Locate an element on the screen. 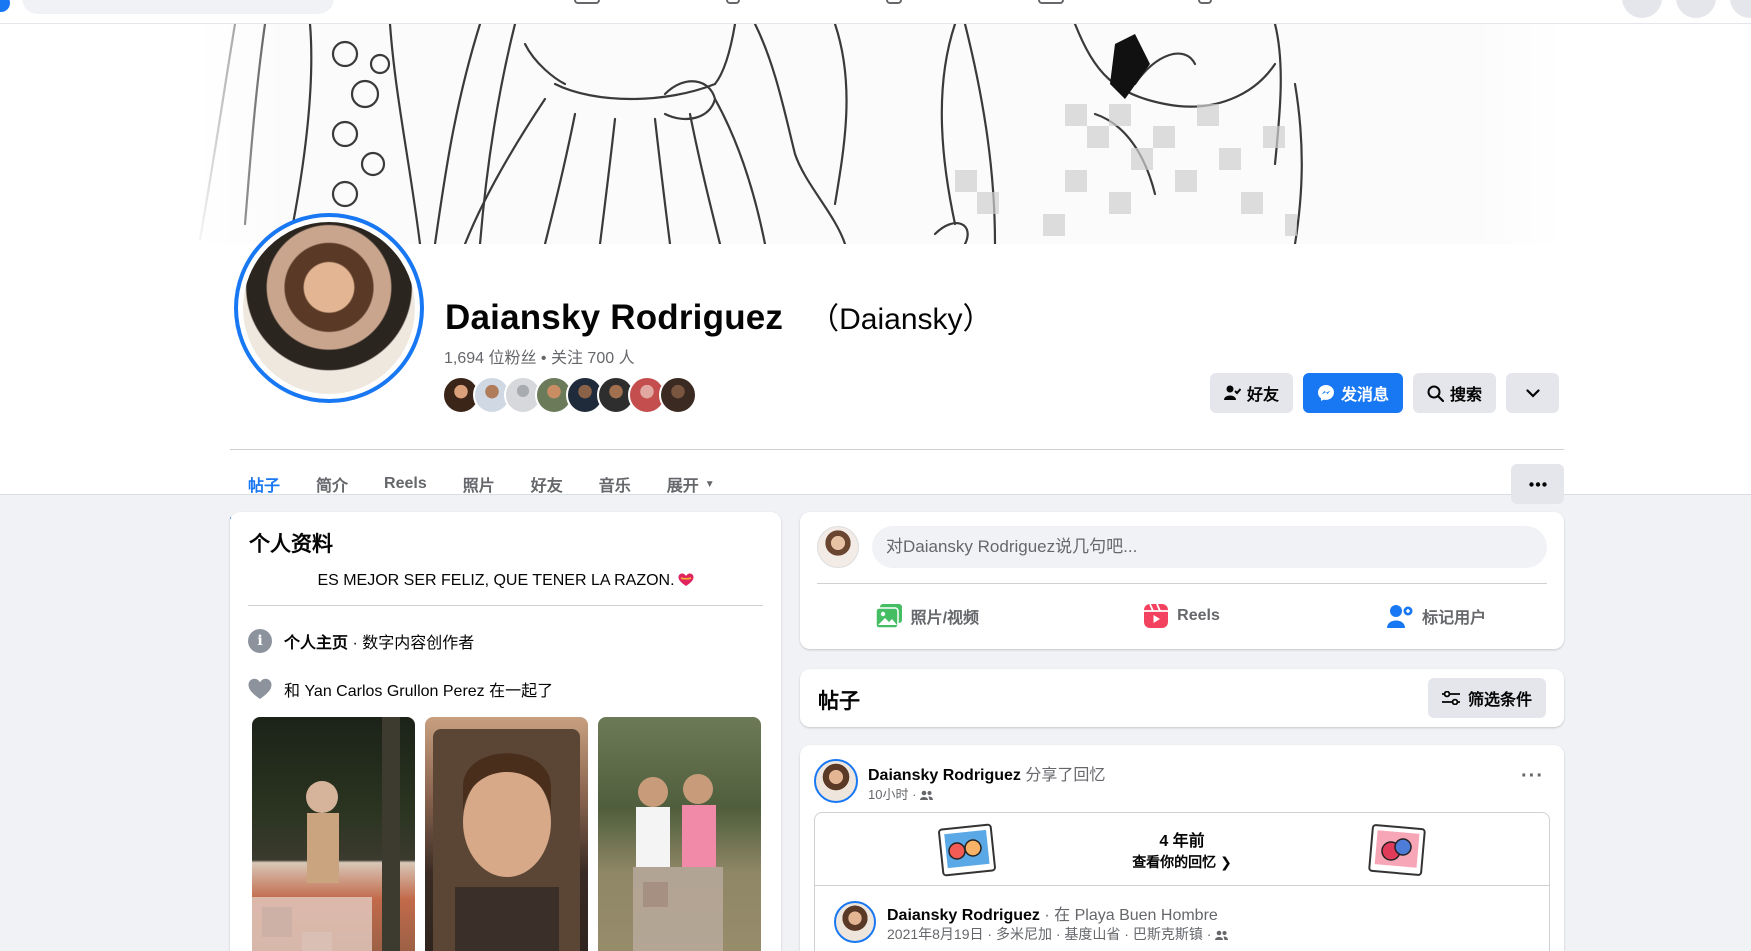  post-composer-card: 照片/视频 Reels 标记用户 is located at coordinates (1182, 580).